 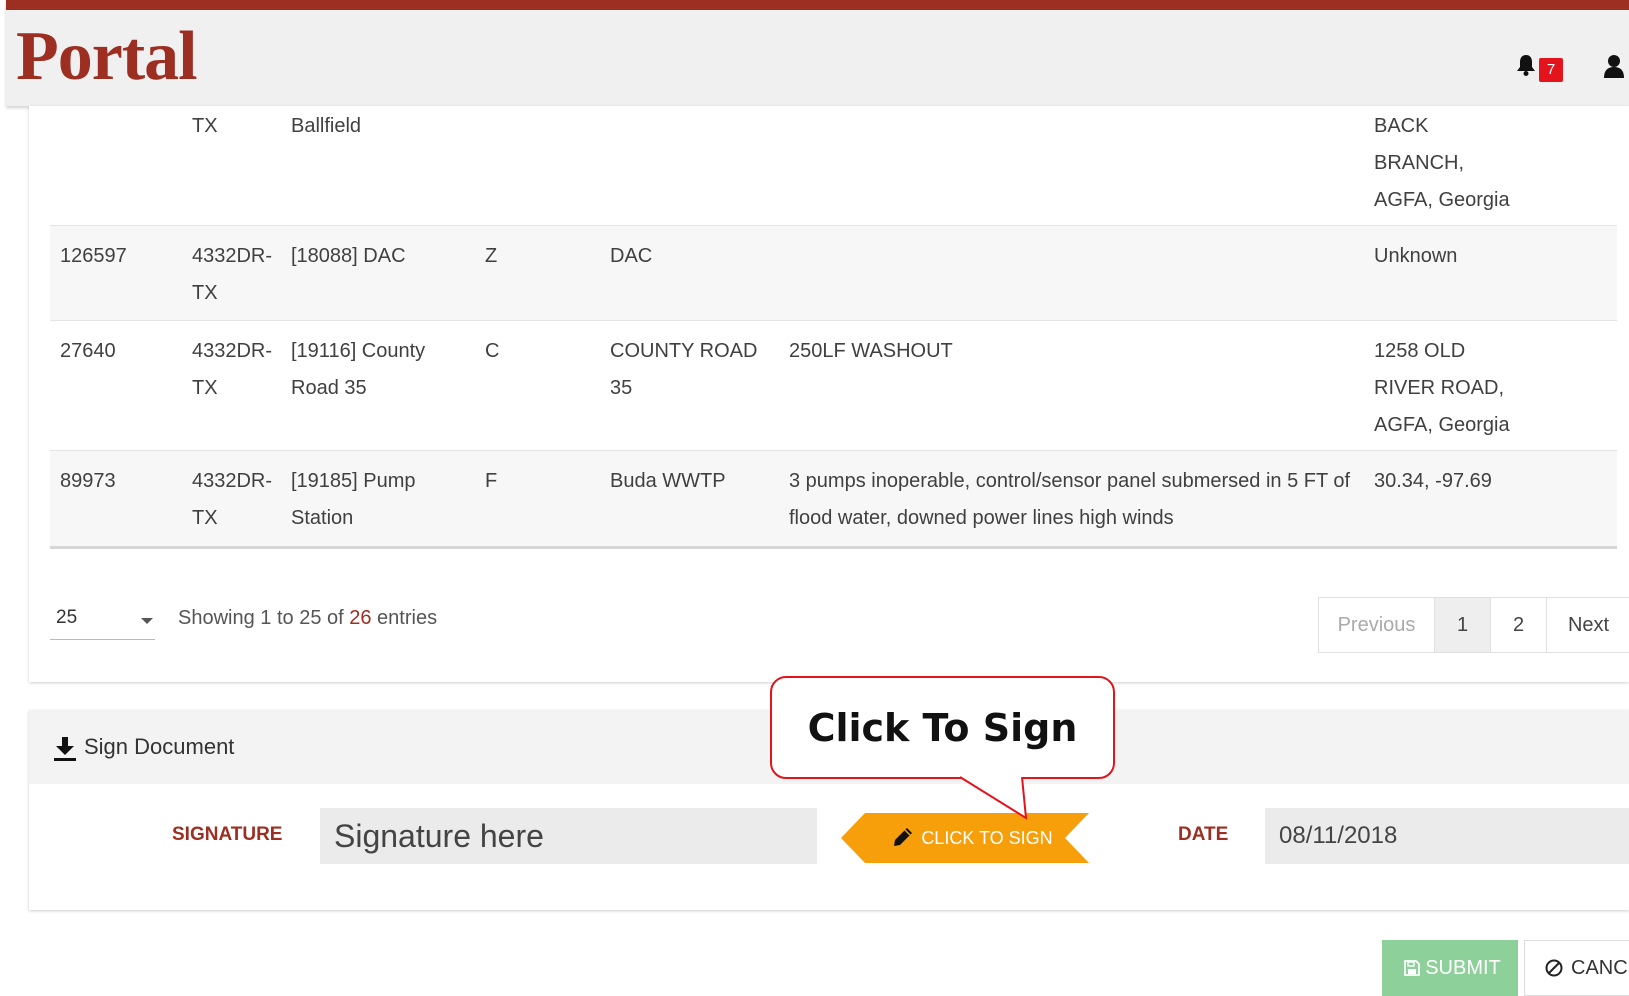 What do you see at coordinates (1551, 70) in the screenshot?
I see `notification-badge: 7` at bounding box center [1551, 70].